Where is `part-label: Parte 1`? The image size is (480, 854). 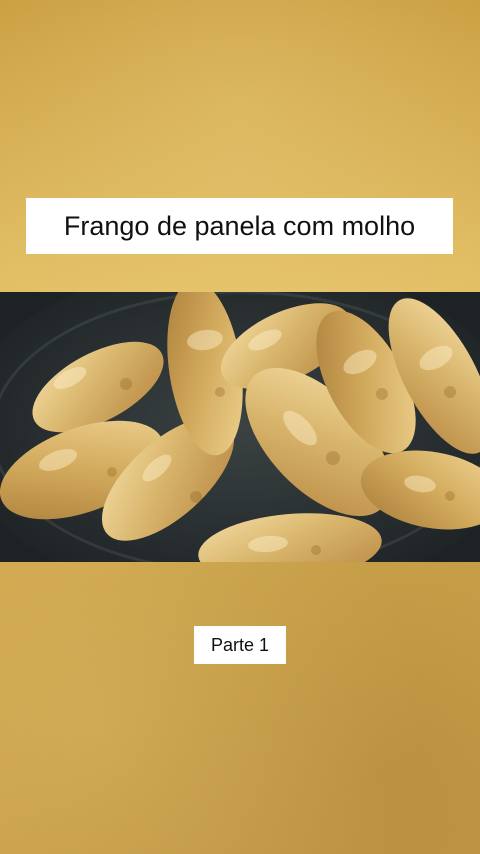 part-label: Parte 1 is located at coordinates (240, 645).